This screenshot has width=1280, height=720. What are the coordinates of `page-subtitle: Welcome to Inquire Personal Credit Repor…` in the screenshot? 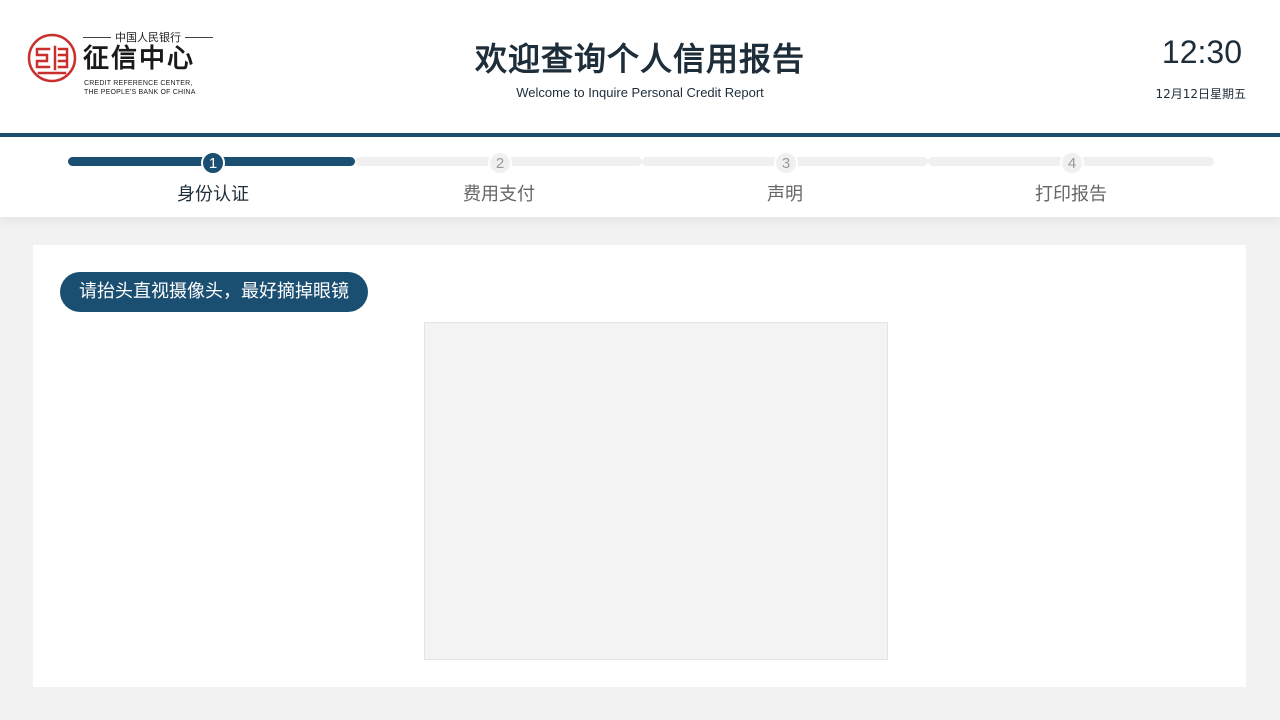 It's located at (640, 92).